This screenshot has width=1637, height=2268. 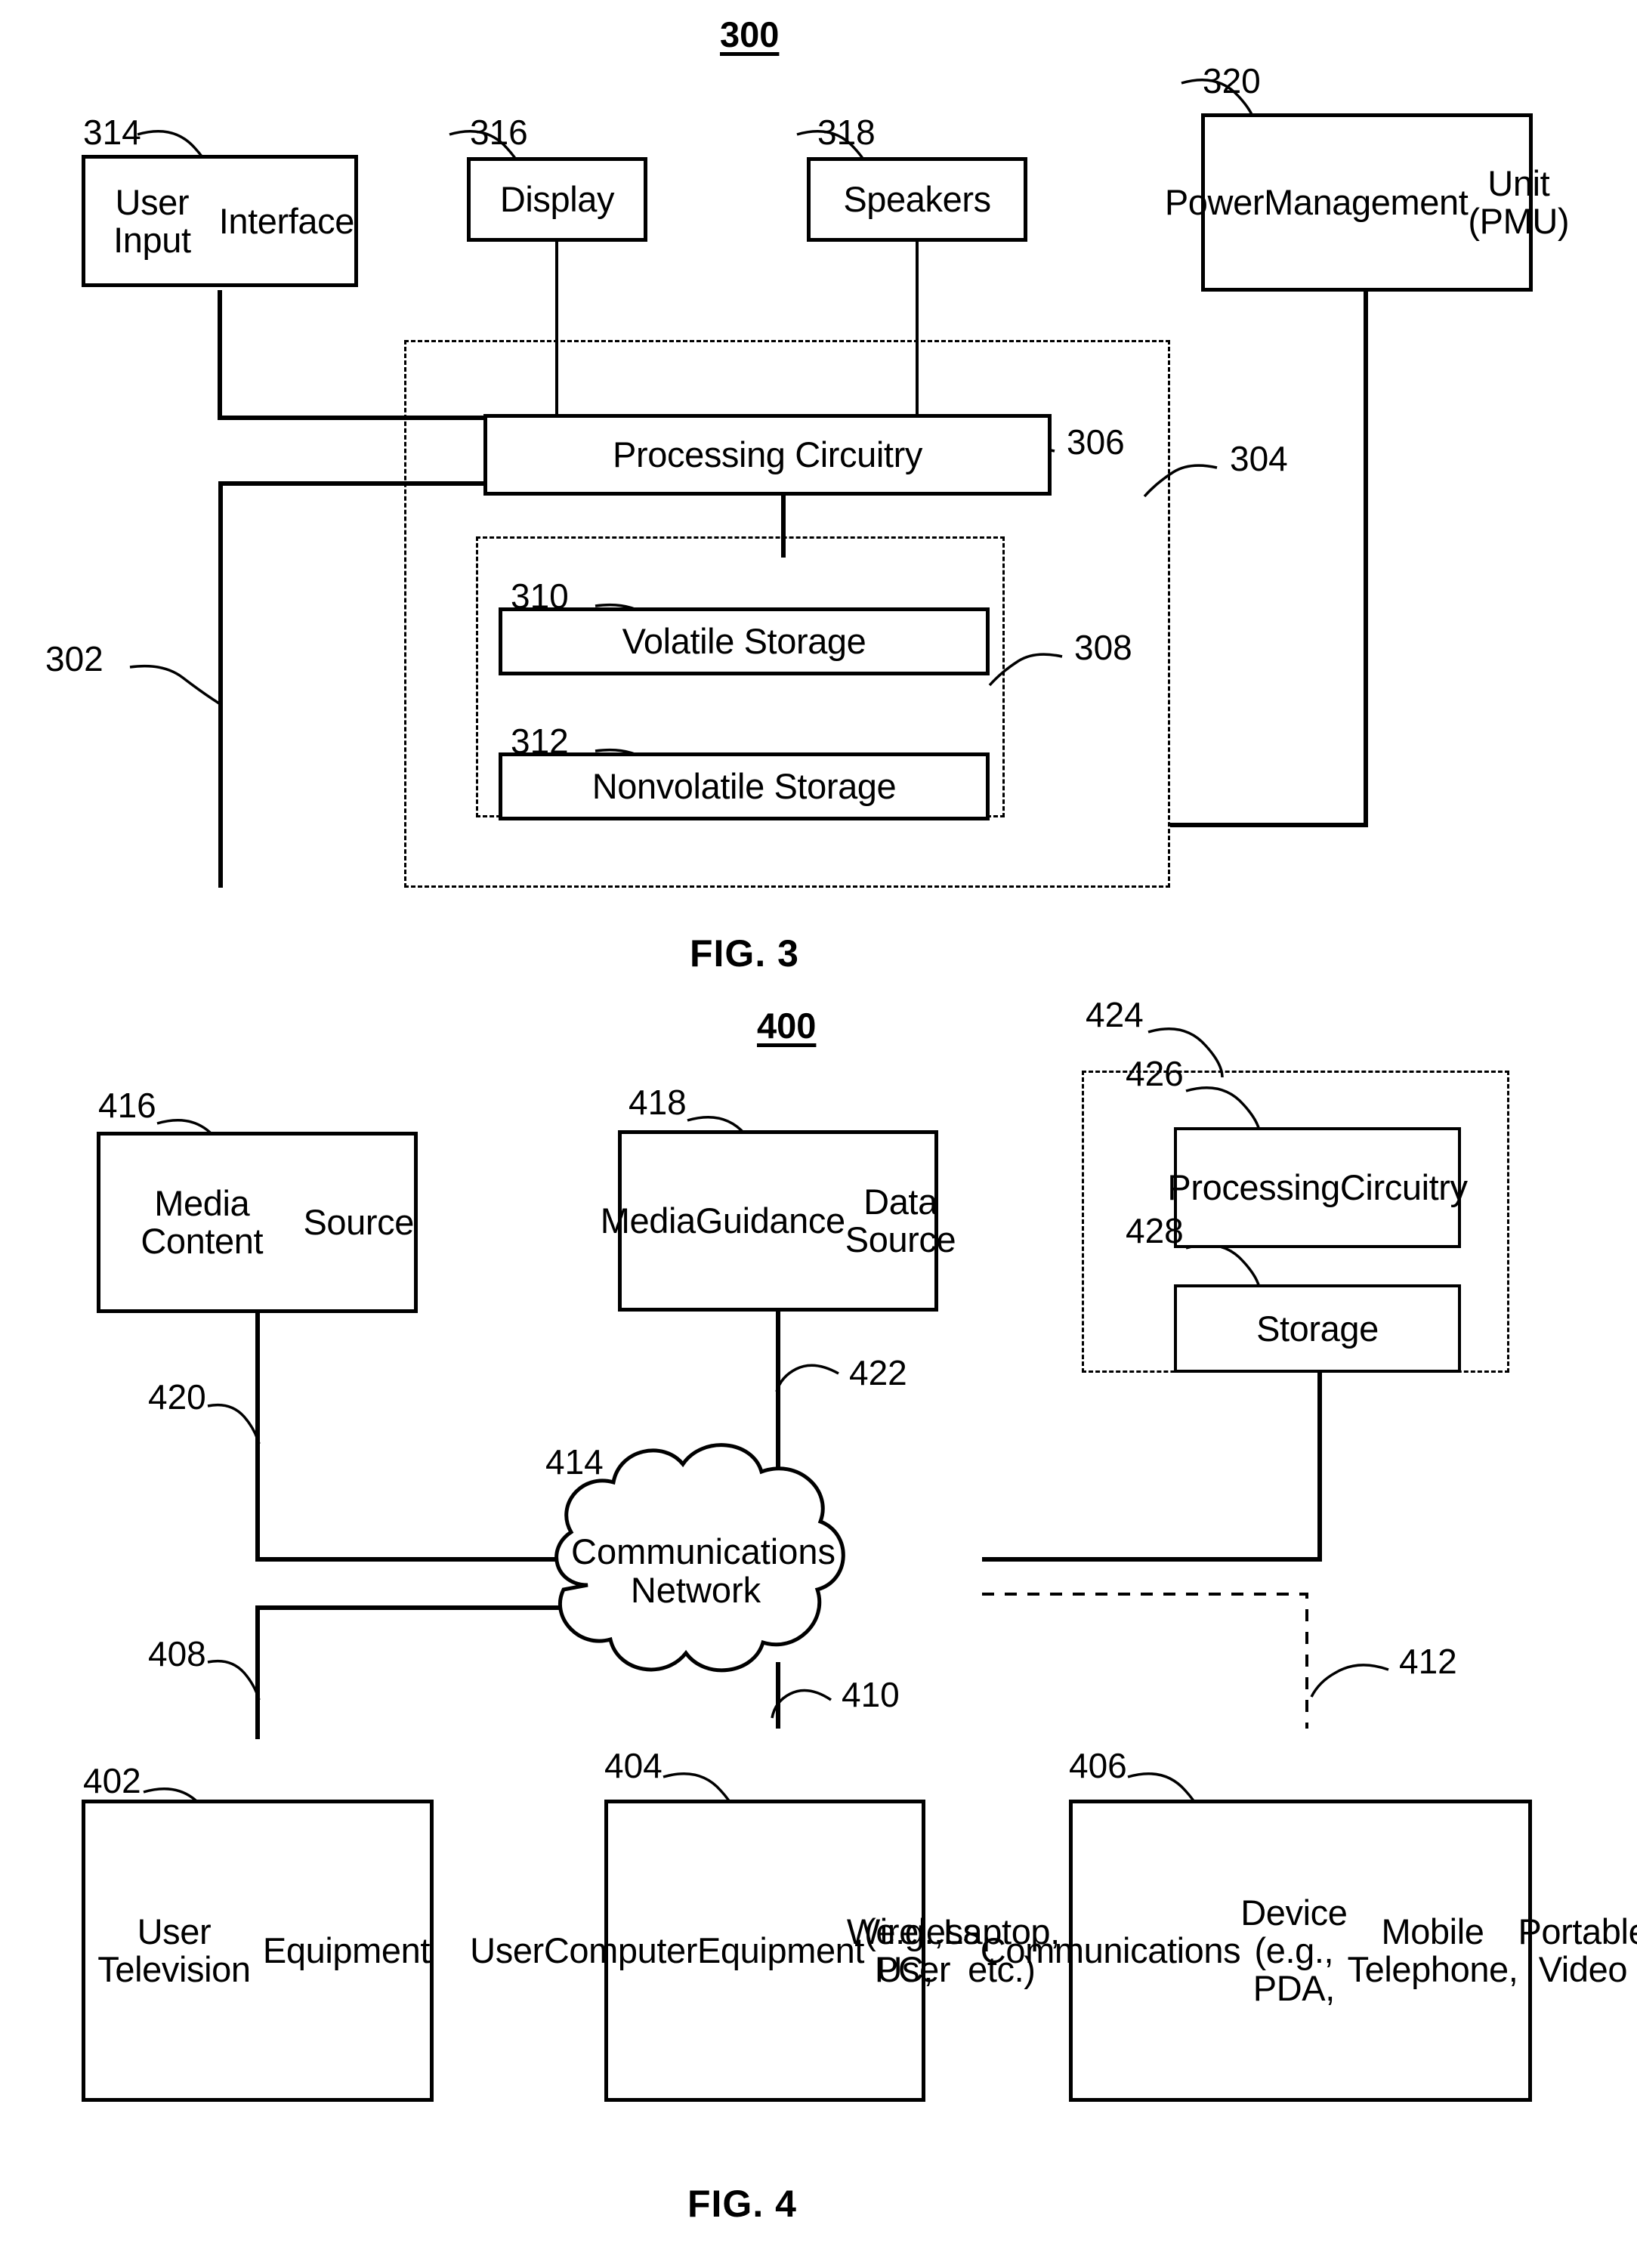 What do you see at coordinates (557, 200) in the screenshot?
I see `block-display: Display` at bounding box center [557, 200].